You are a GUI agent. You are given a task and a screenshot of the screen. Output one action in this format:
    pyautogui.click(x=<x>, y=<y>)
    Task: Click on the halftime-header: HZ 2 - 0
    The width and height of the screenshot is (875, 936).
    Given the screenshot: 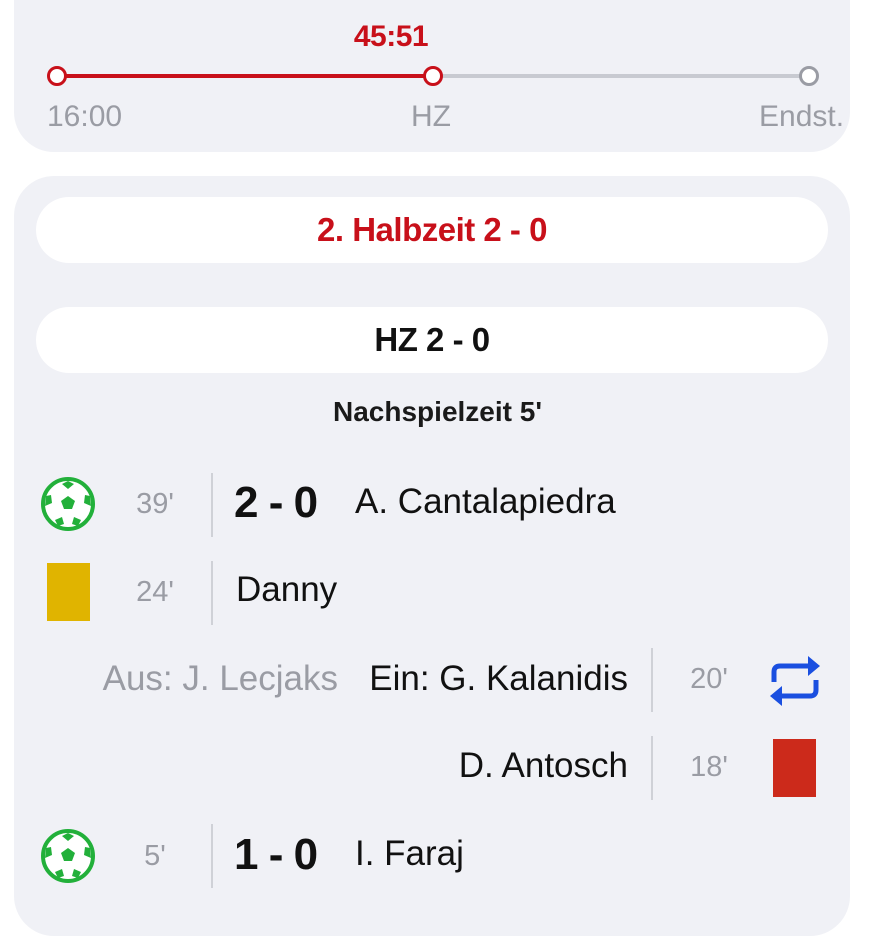 What is the action you would take?
    pyautogui.click(x=432, y=340)
    